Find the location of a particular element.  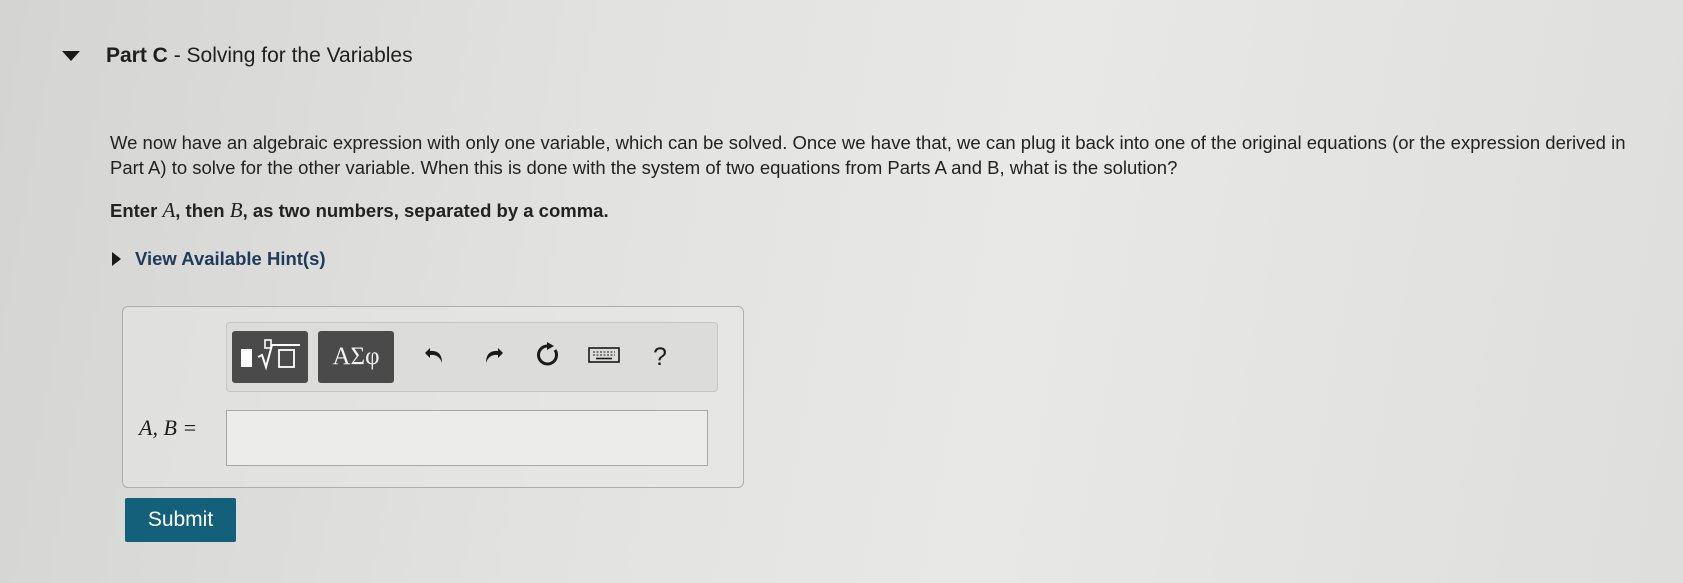

instruction-text-3: , as two numbers, separated by a comma. is located at coordinates (425, 210).